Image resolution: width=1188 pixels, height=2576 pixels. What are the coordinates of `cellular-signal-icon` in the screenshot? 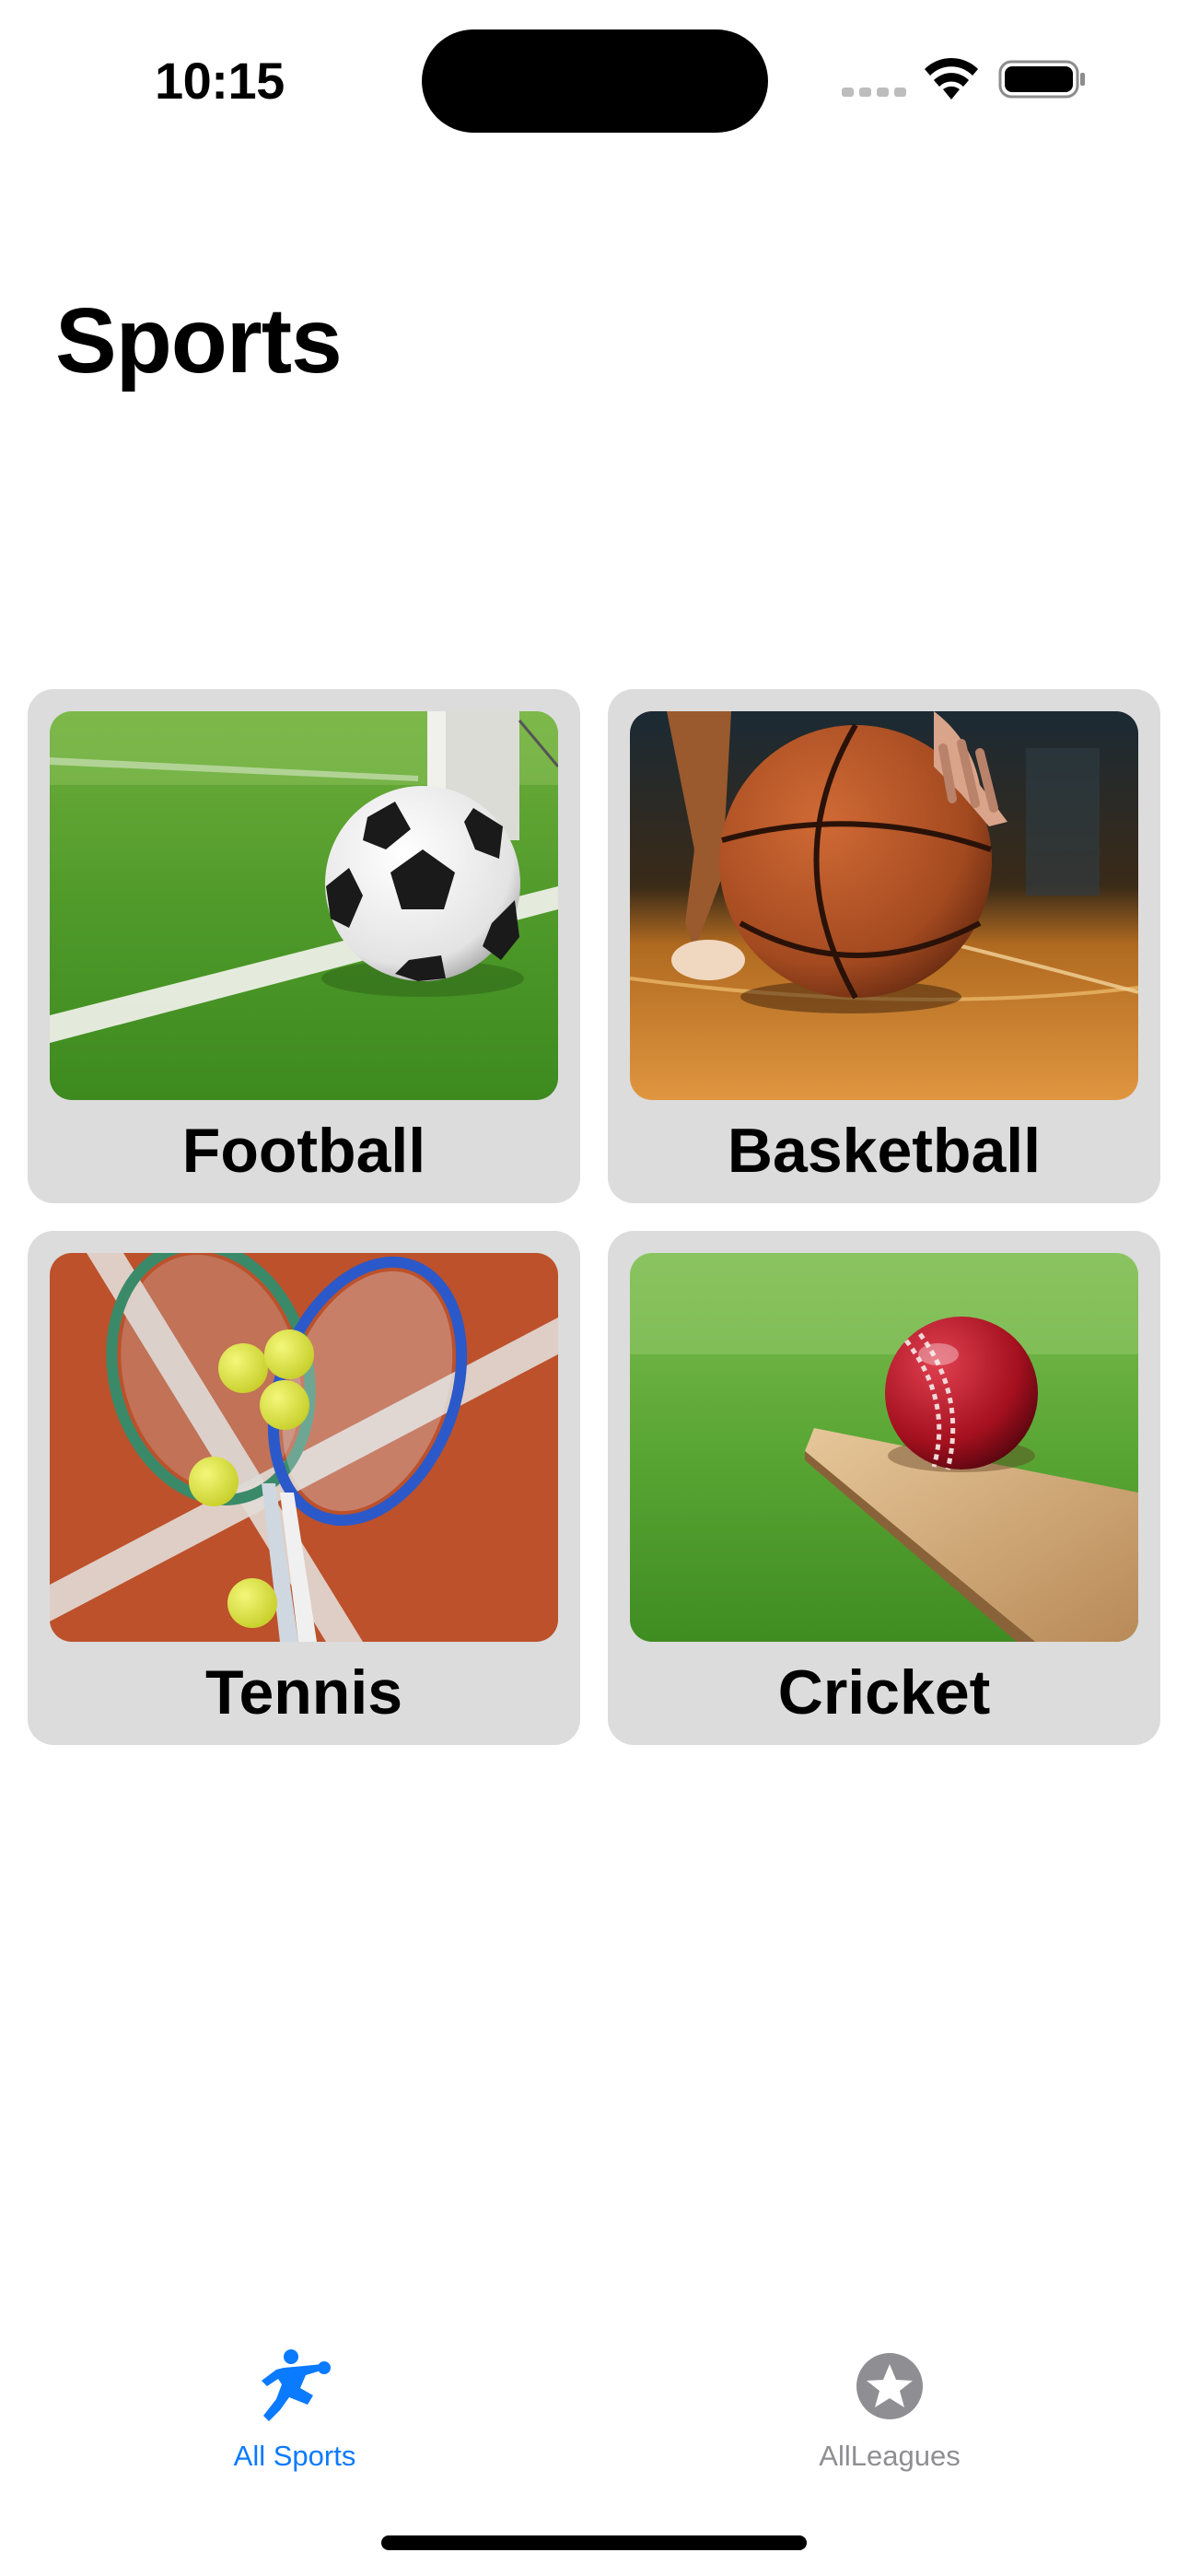 It's located at (874, 92).